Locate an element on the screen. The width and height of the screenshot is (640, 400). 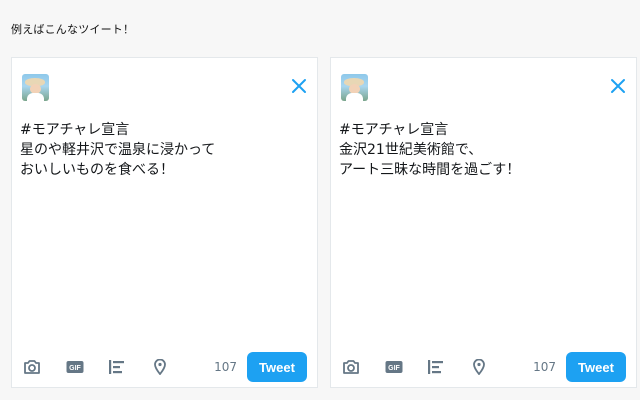
tweet-text: #モアチャレ宣言 星のや軽井沢で温泉に浸かって おいしいものを食べる！ is located at coordinates (163, 150).